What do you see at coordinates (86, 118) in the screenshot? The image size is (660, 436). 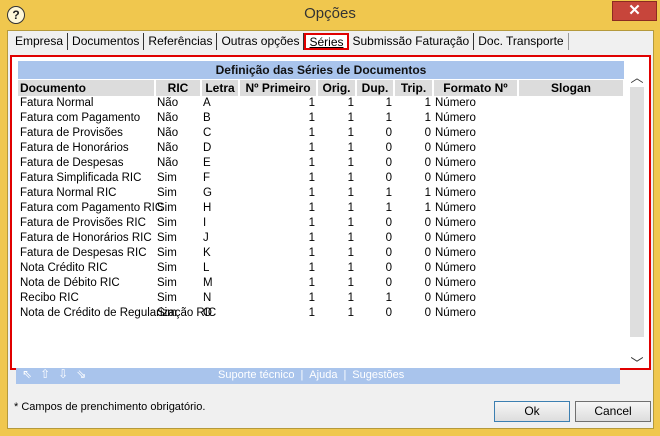 I see `cell-documento: Fatura com Pagamento` at bounding box center [86, 118].